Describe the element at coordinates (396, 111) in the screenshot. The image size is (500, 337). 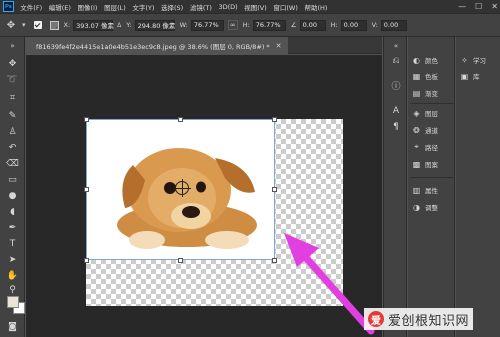
I see `character-icon: A` at that location.